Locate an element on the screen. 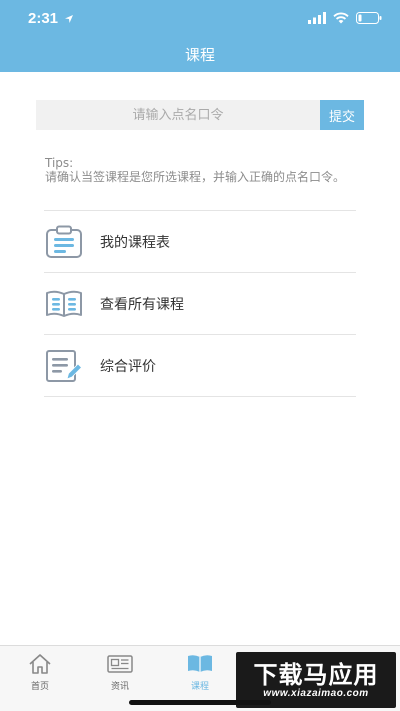 This screenshot has width=400, height=711. location-arrow-icon is located at coordinates (69, 19).